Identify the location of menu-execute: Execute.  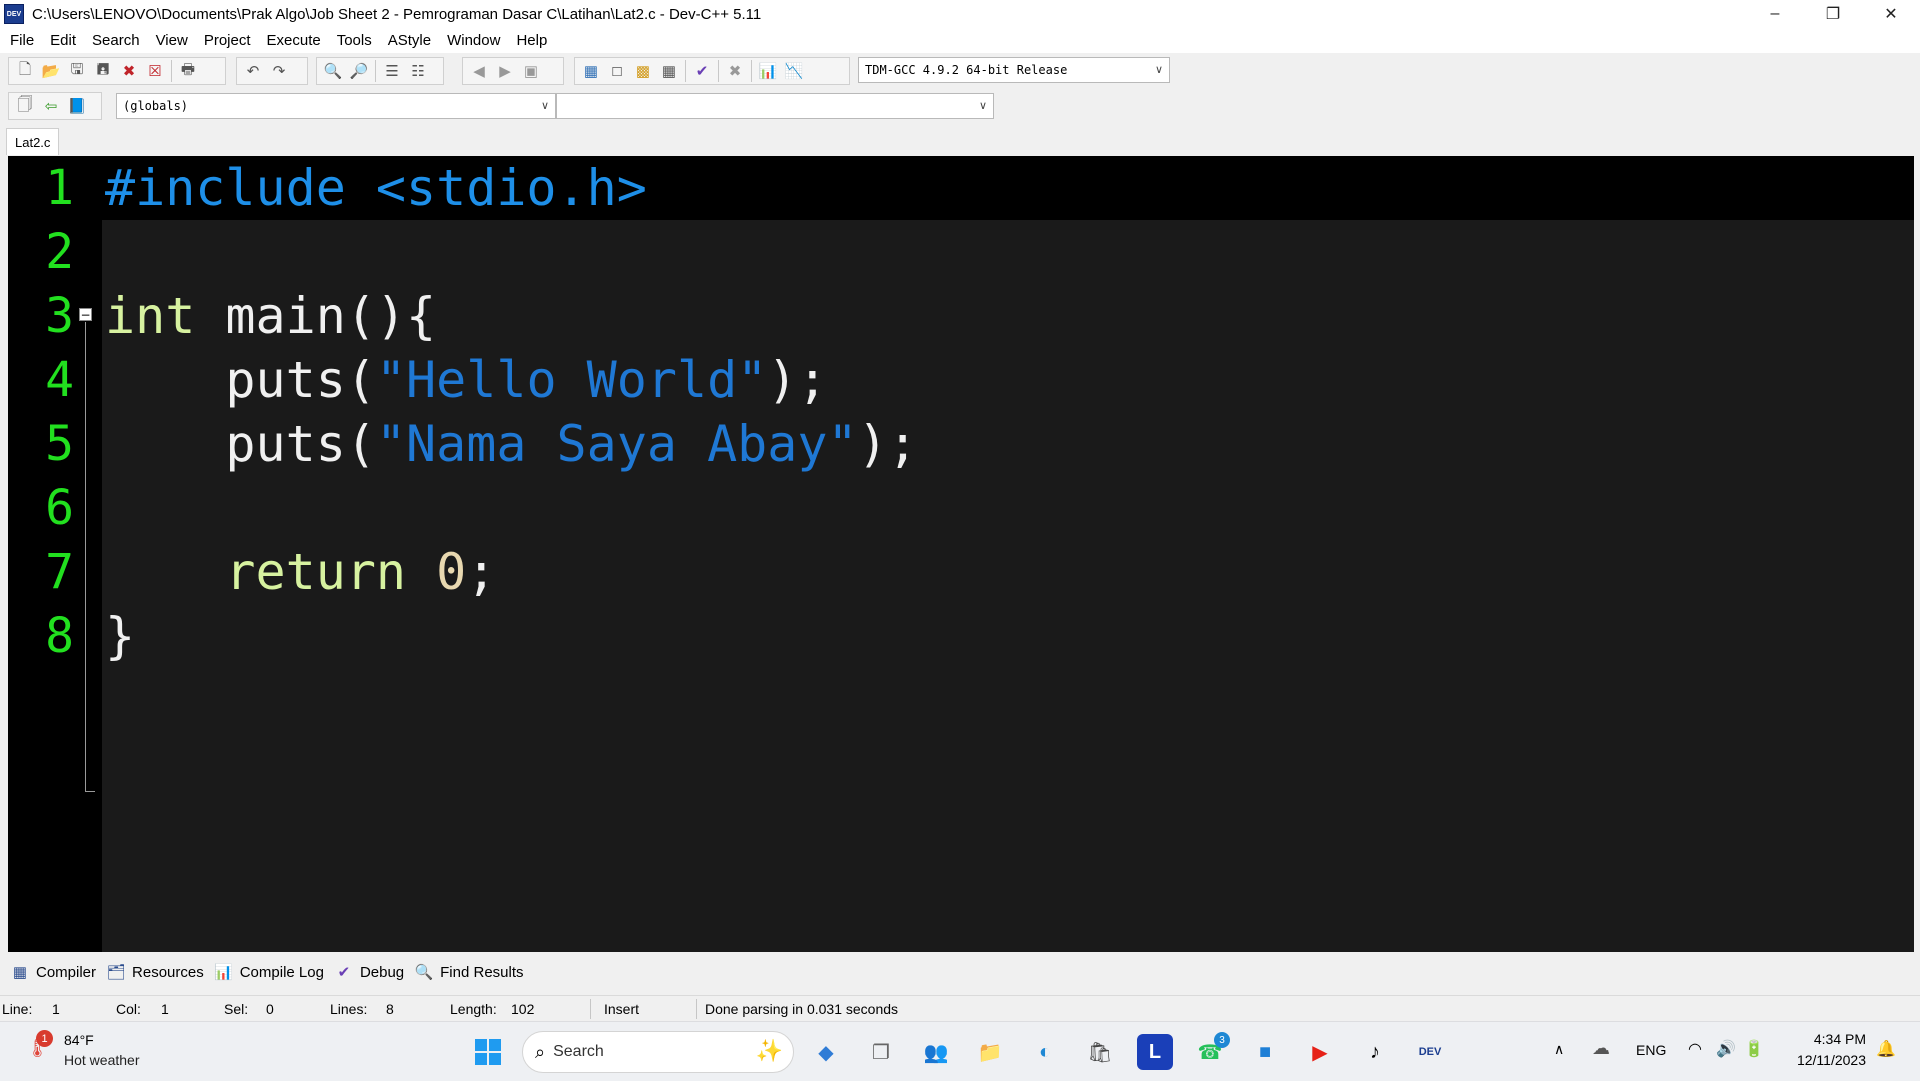
(294, 40).